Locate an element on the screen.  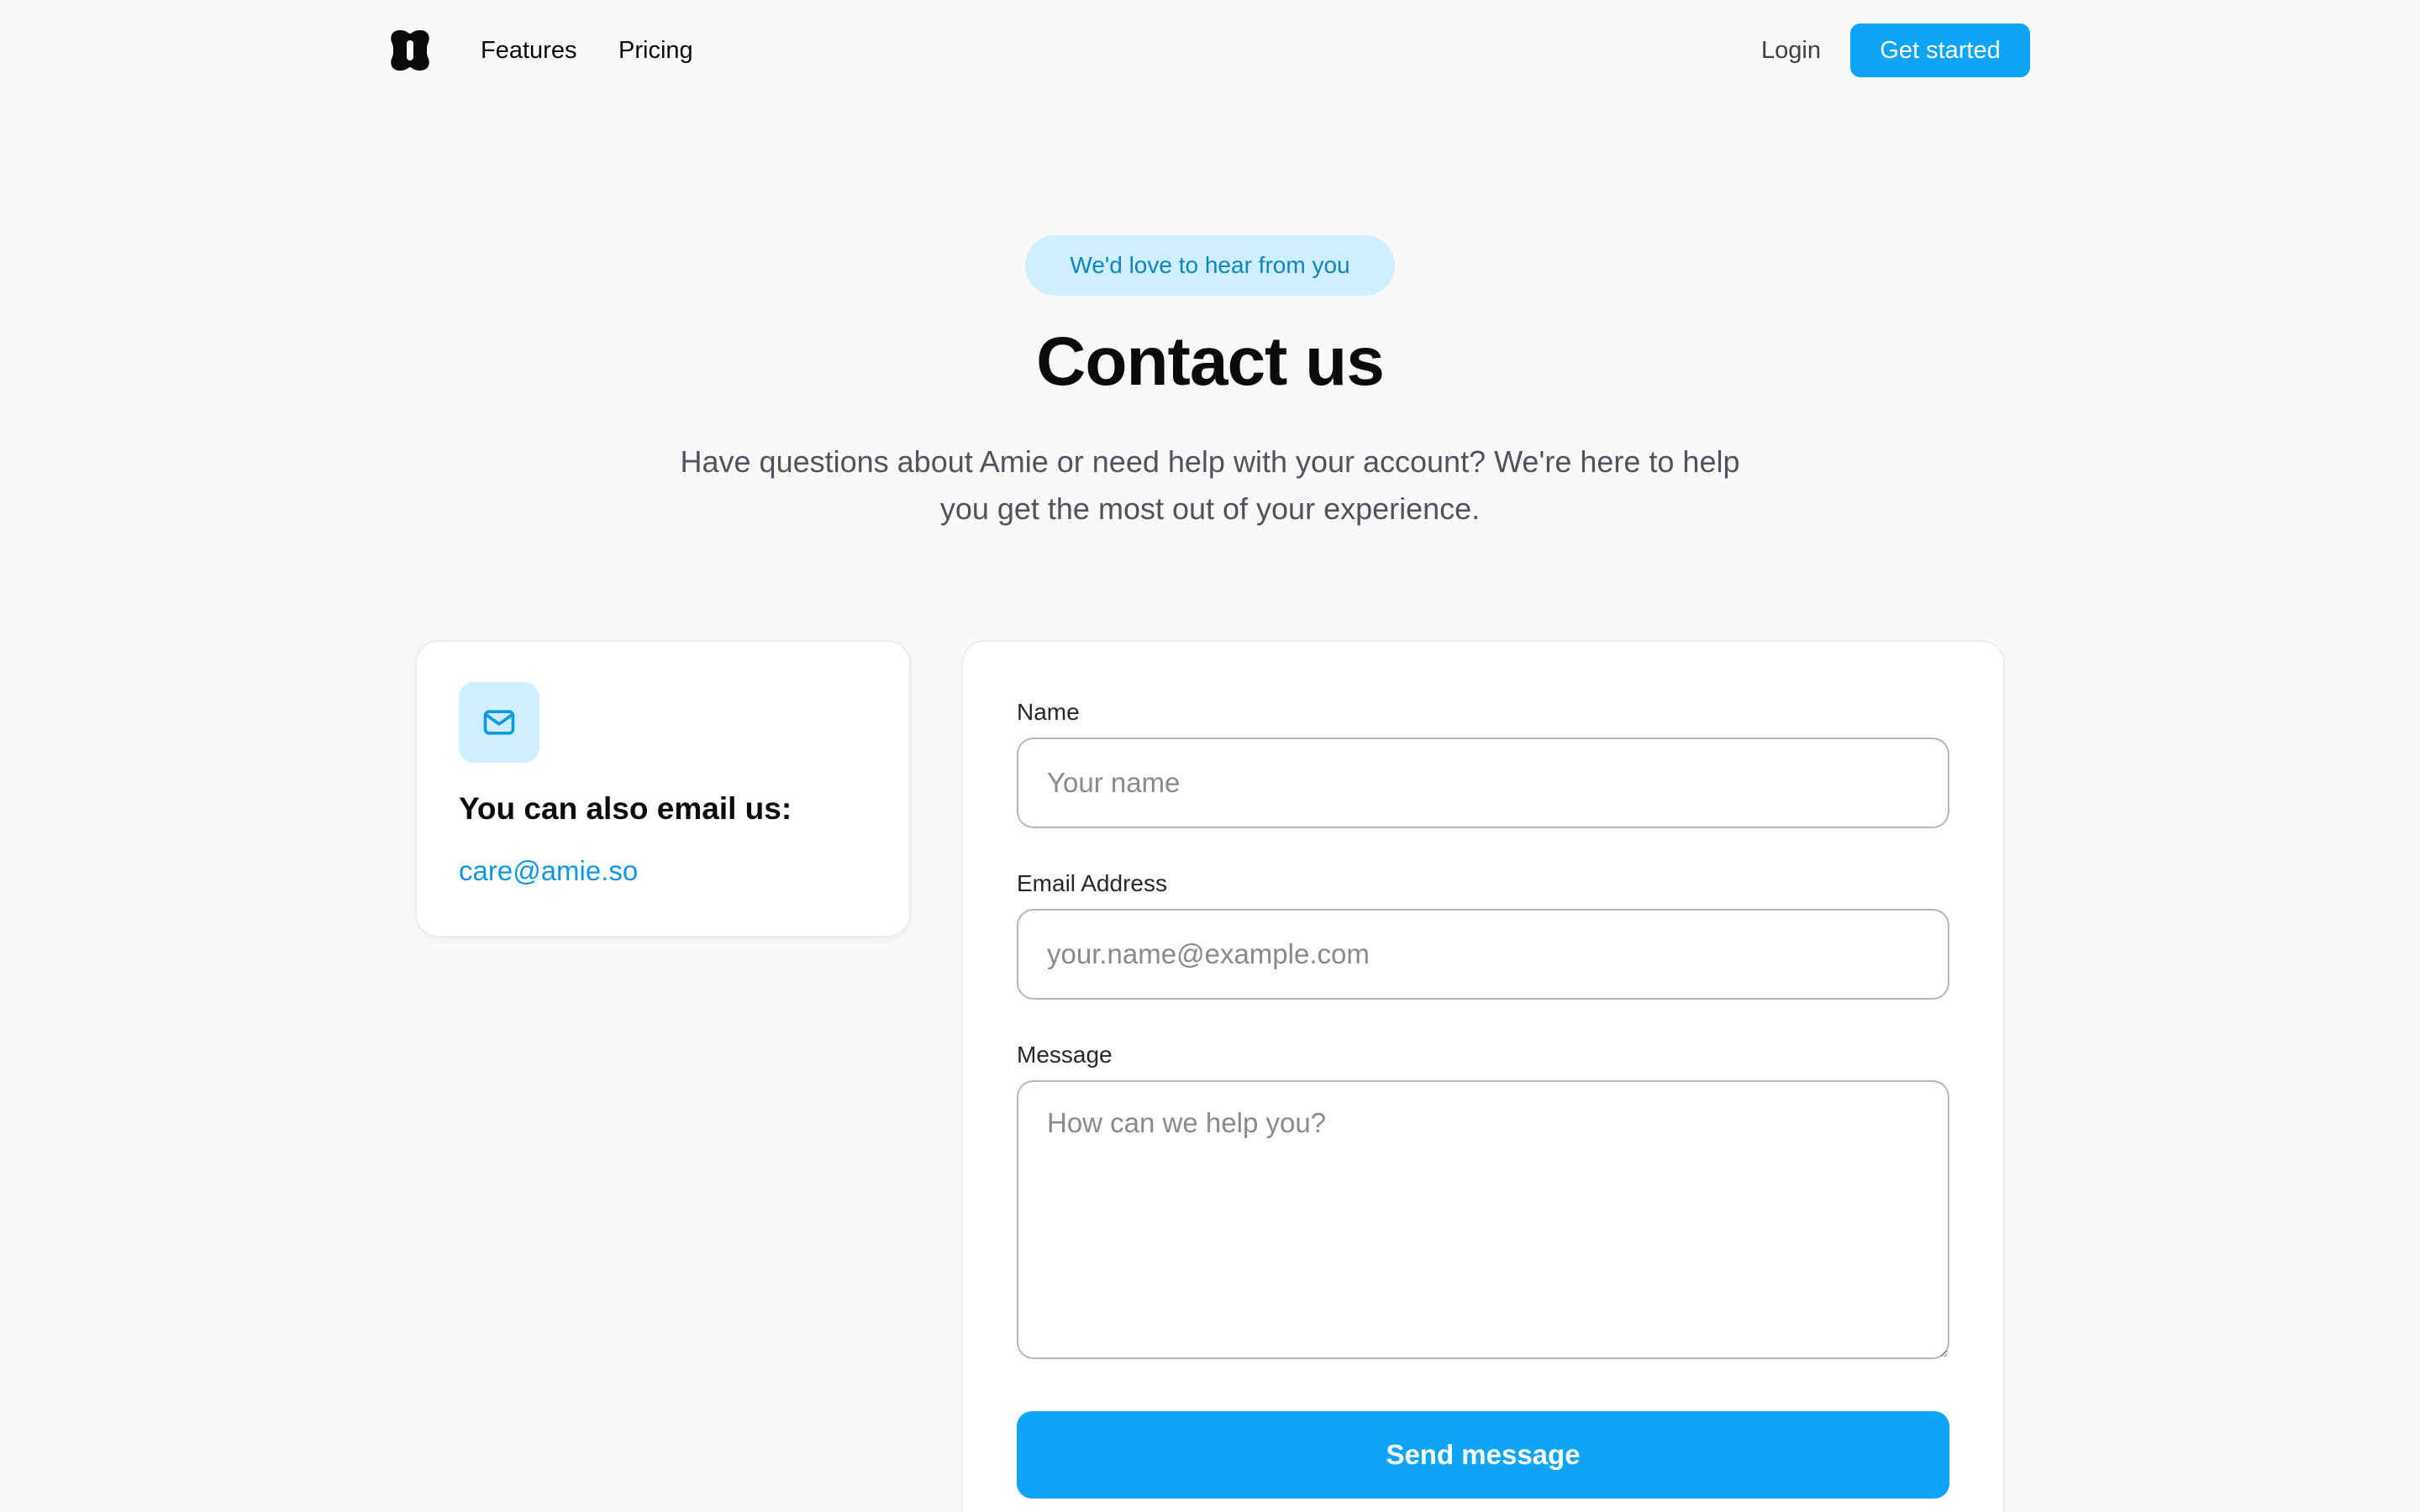
email-input is located at coordinates (1483, 954).